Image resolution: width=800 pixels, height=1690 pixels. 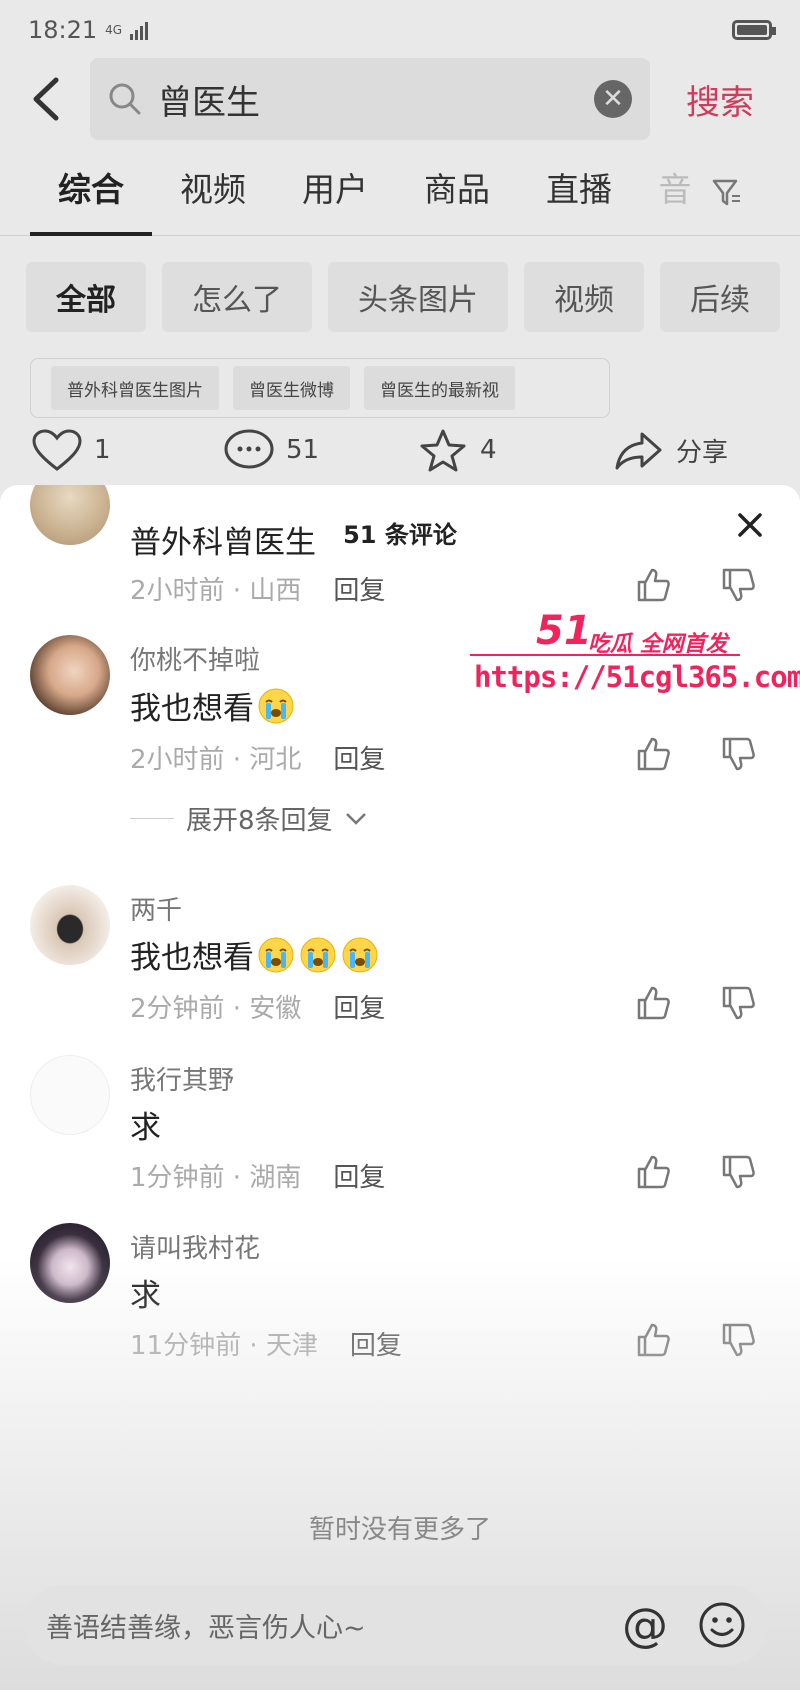 I want to click on tab-video: 视频, so click(x=213, y=193).